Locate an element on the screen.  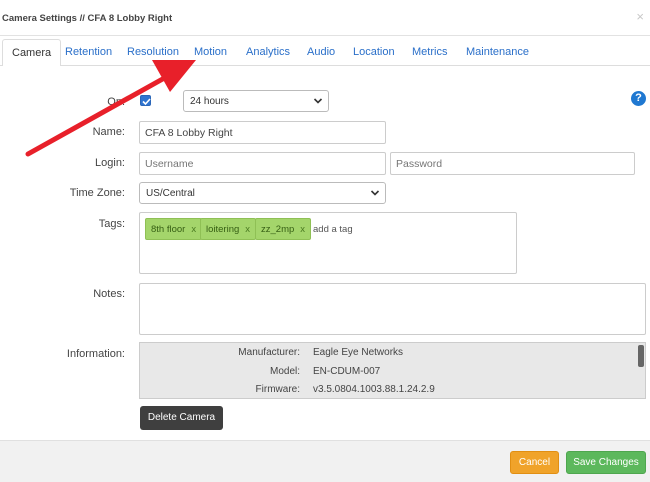
tag-chip: zz_2mp x is located at coordinates (283, 229).